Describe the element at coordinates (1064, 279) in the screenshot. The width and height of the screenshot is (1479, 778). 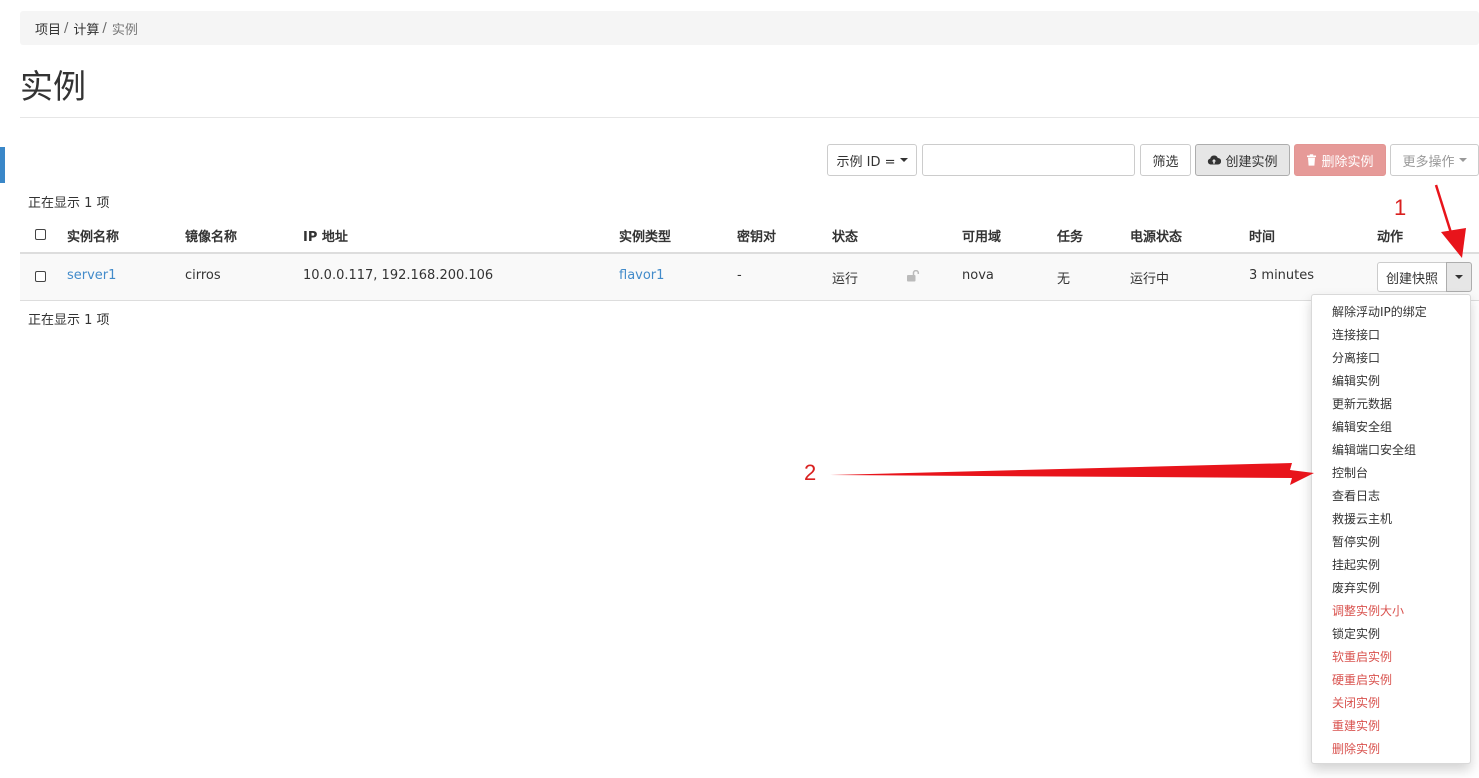
I see `task-cell: 无` at that location.